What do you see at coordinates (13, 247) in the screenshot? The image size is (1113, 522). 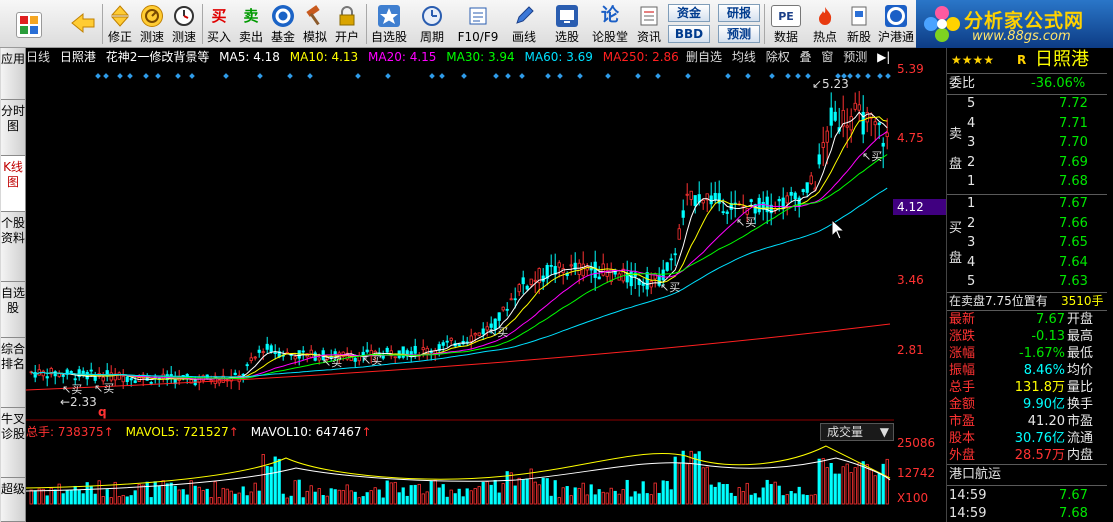 I see `tab-stock-info: 个股资料` at bounding box center [13, 247].